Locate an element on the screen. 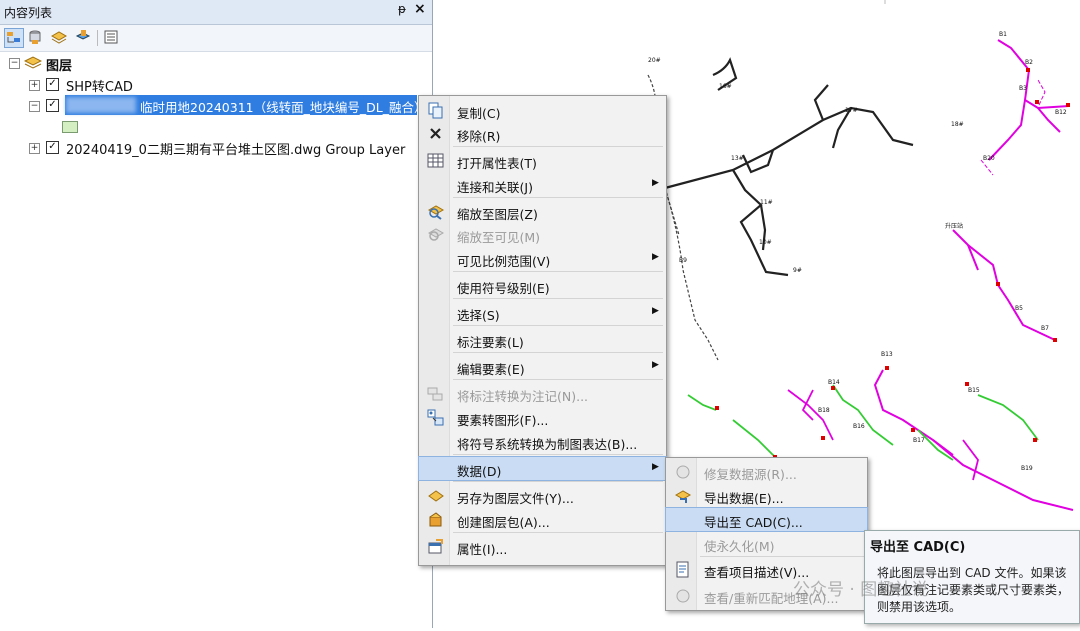  map-label: 9# is located at coordinates (797, 270).